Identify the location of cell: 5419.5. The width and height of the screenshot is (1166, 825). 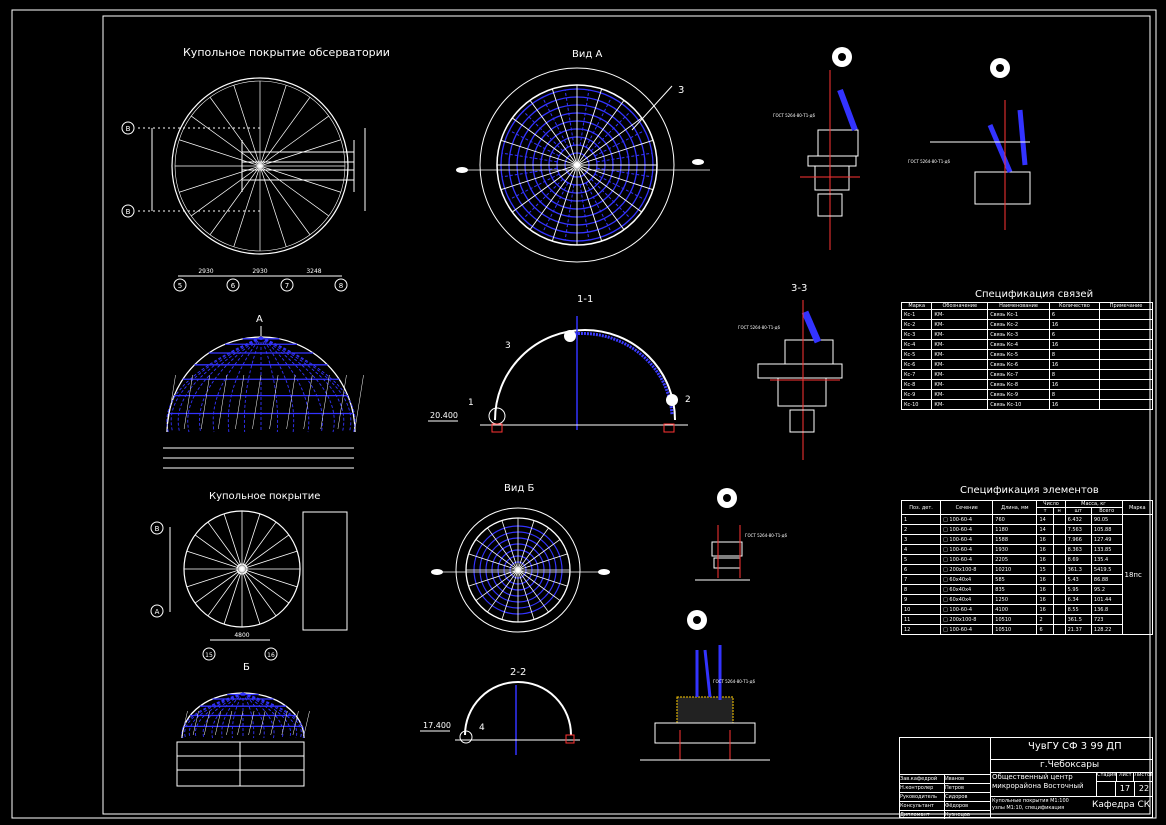
(1106, 569).